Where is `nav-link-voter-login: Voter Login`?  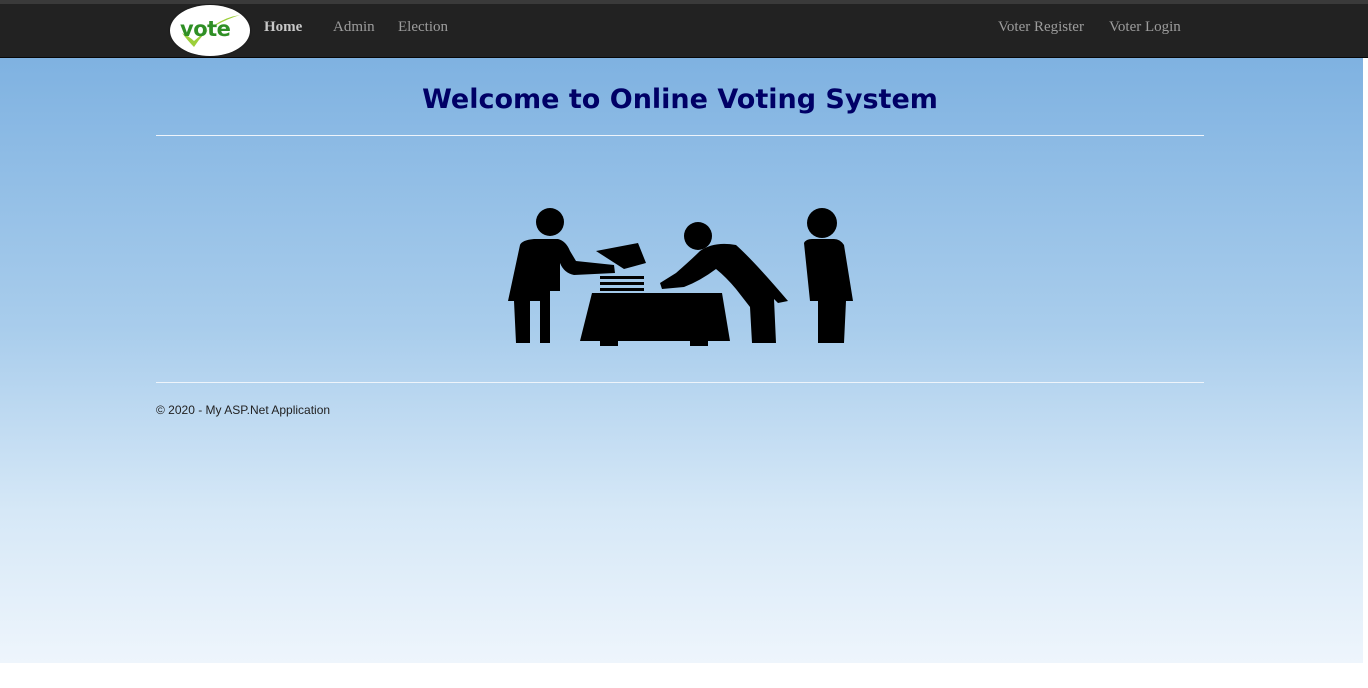 nav-link-voter-login: Voter Login is located at coordinates (1145, 27).